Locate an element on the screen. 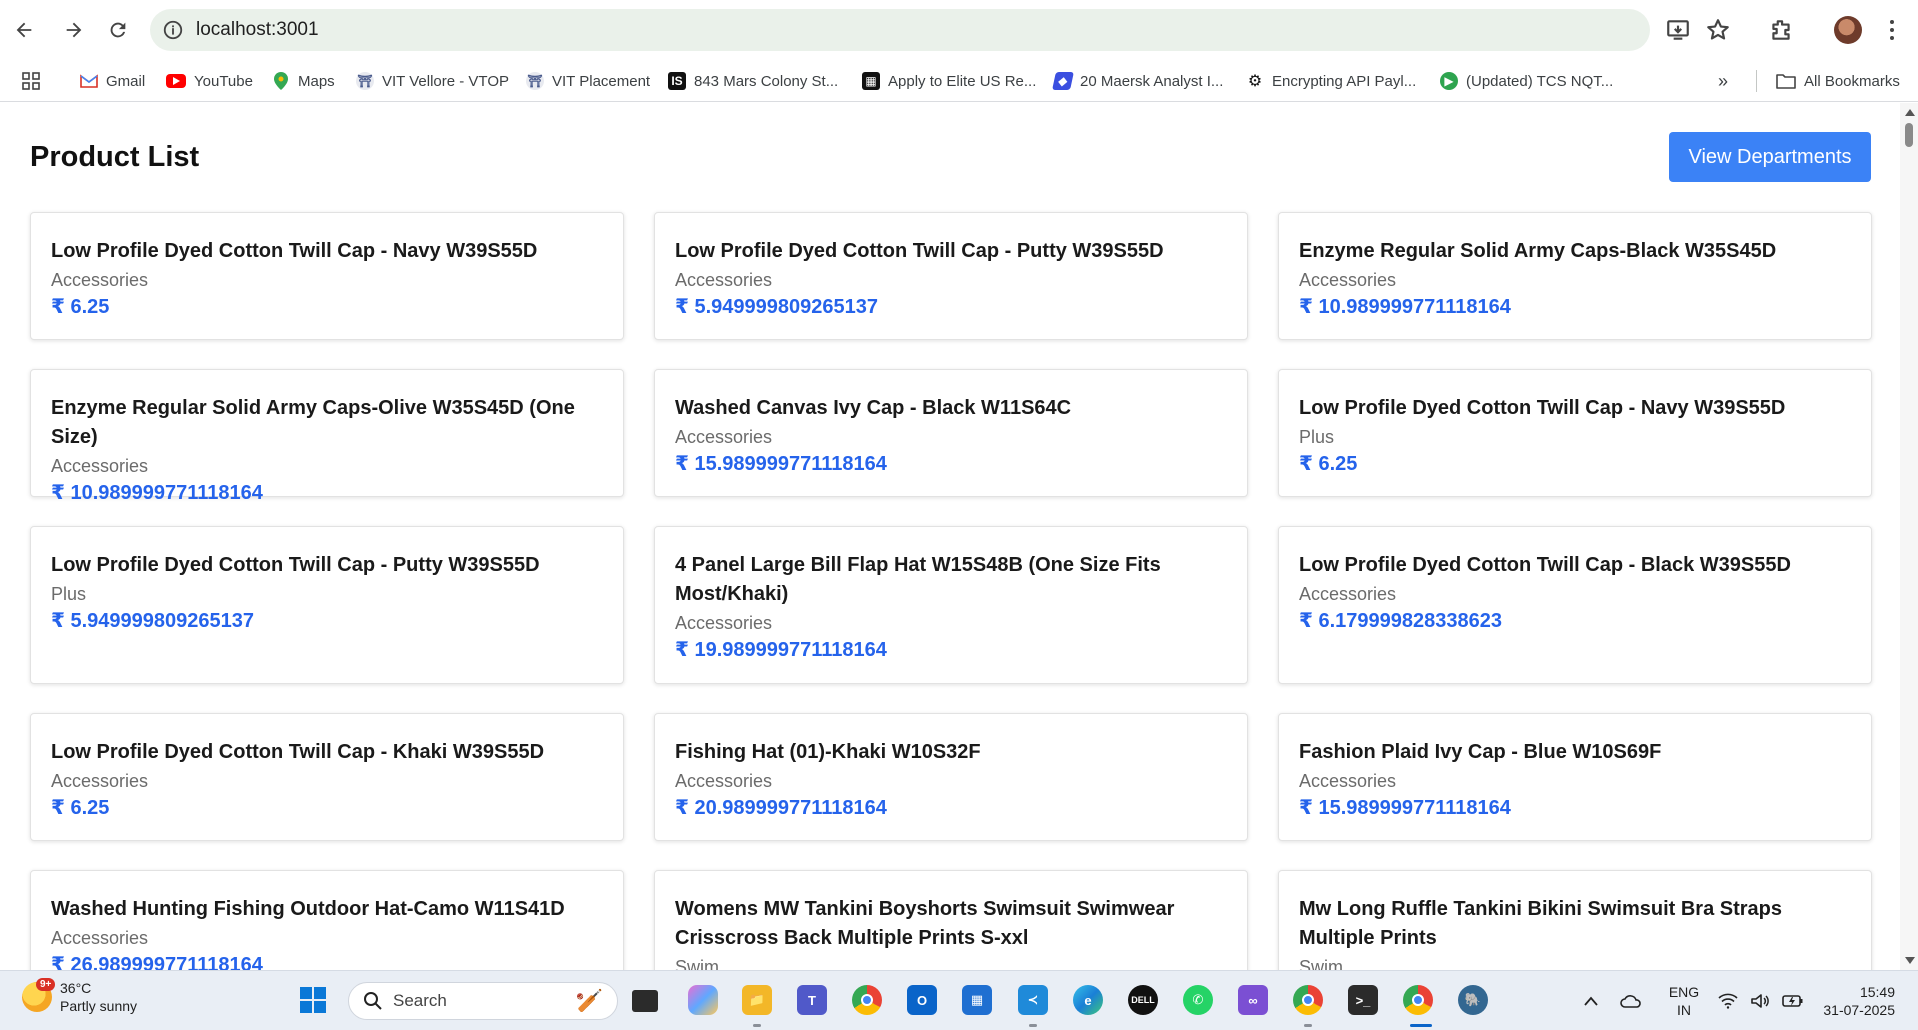 This screenshot has width=1918, height=1030. more-bookmarks-button: » is located at coordinates (1723, 81).